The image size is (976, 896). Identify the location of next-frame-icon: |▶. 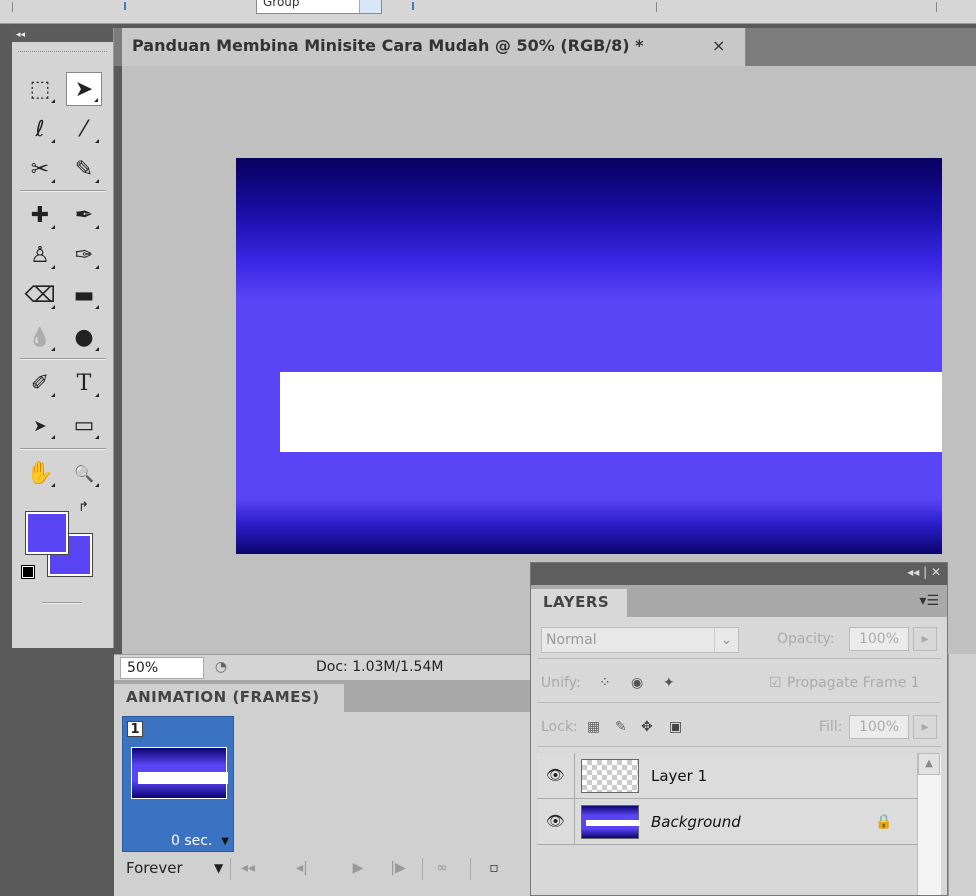
(398, 868).